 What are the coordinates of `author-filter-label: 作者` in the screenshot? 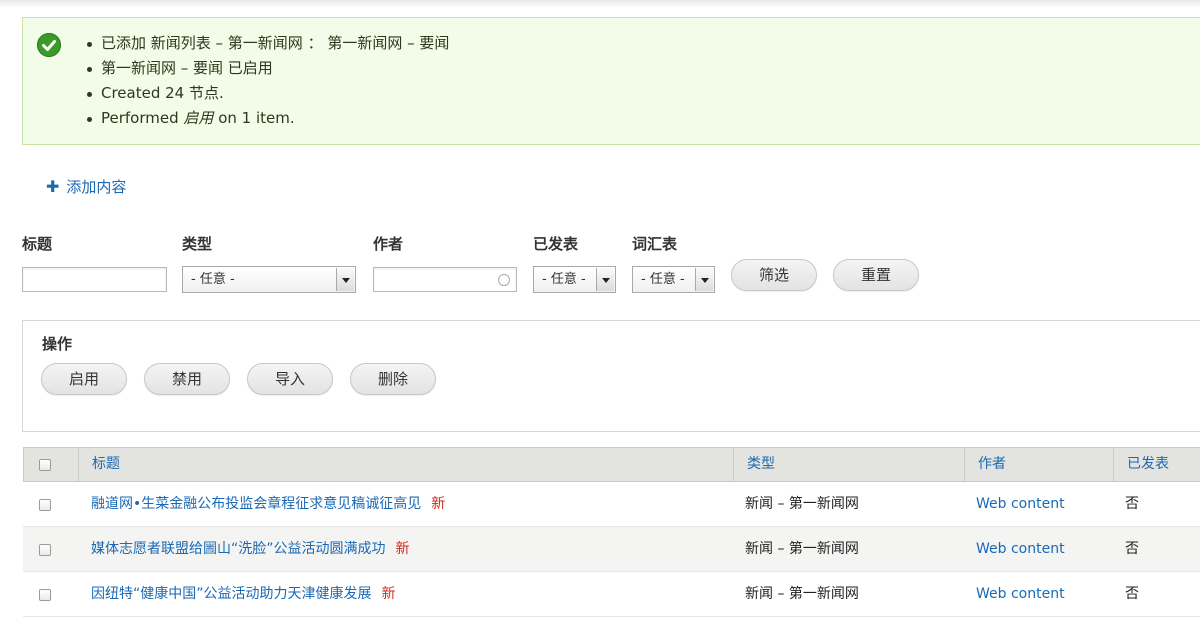 It's located at (388, 244).